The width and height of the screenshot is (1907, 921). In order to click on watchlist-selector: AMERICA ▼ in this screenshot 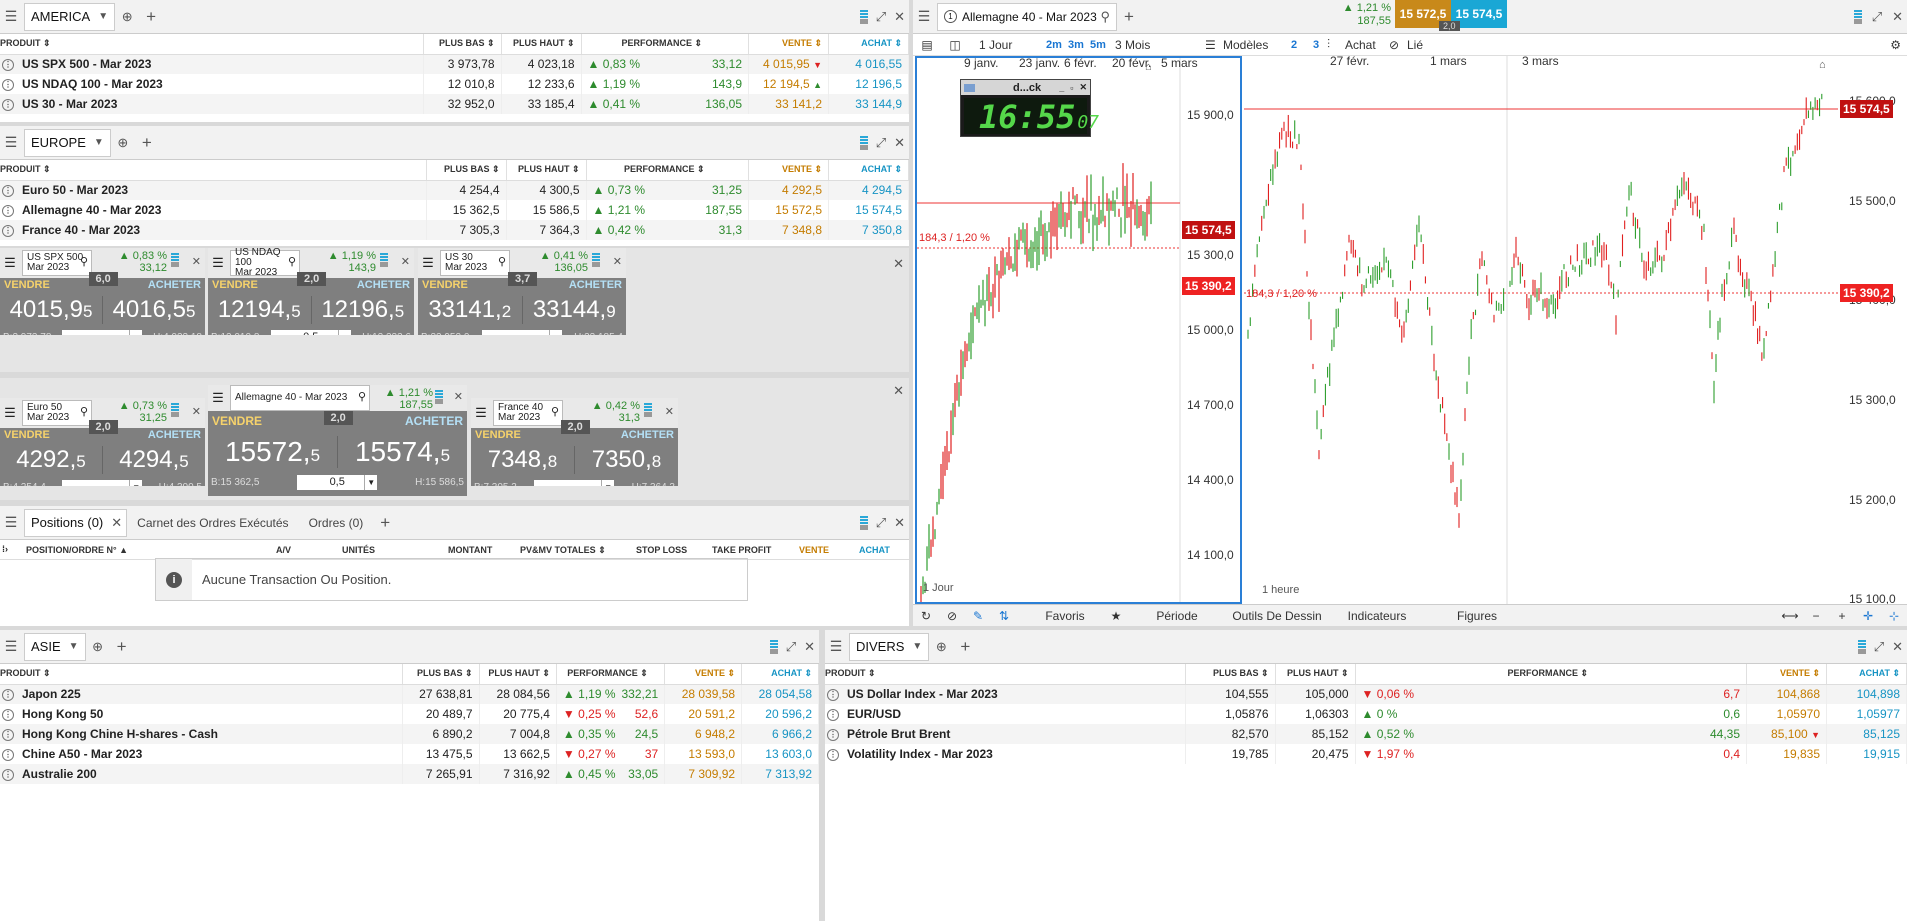, I will do `click(70, 16)`.